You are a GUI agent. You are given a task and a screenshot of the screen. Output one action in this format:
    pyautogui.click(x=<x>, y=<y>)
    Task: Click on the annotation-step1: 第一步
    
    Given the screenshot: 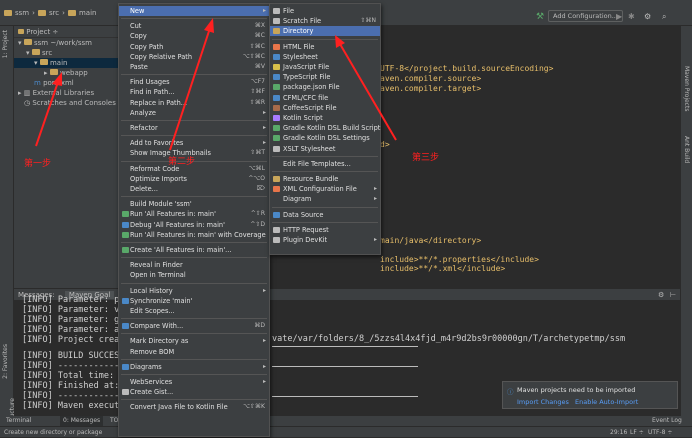 What is the action you would take?
    pyautogui.click(x=38, y=164)
    